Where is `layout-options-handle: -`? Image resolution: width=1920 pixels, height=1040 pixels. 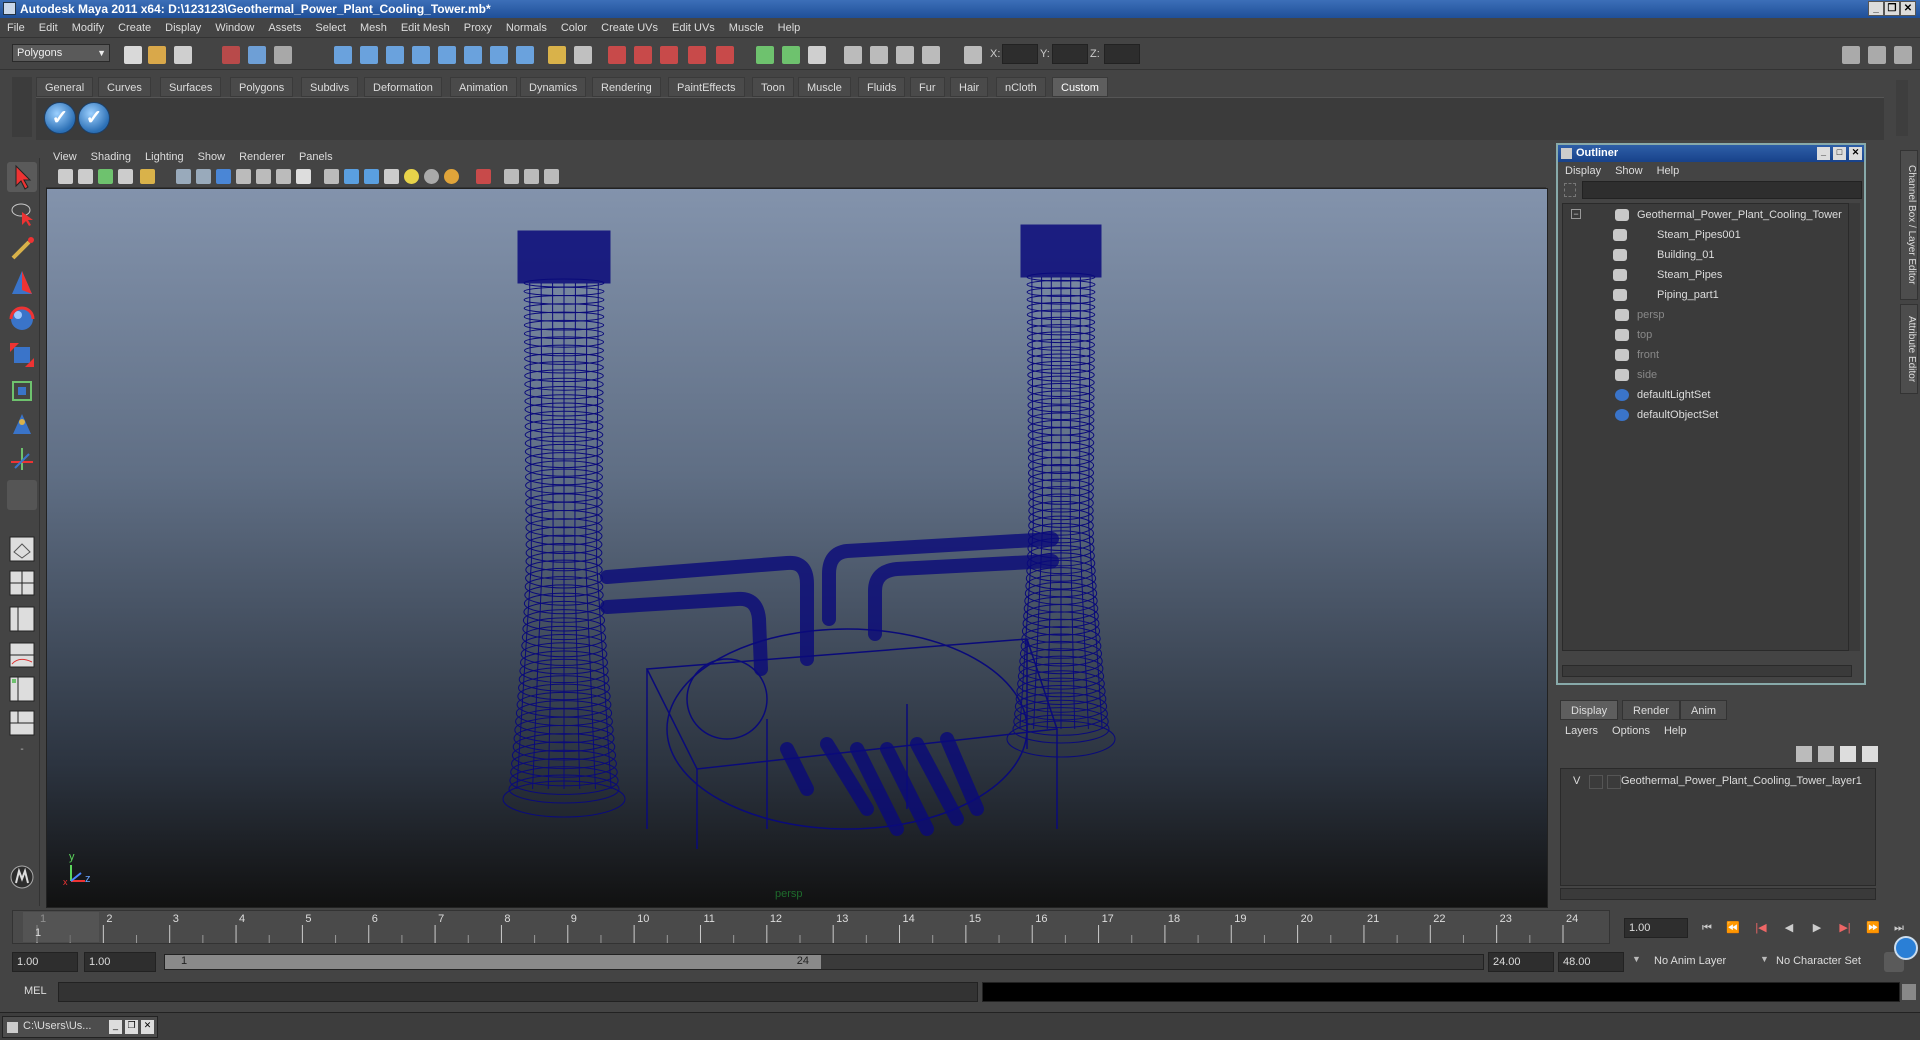 layout-options-handle: - is located at coordinates (22, 751).